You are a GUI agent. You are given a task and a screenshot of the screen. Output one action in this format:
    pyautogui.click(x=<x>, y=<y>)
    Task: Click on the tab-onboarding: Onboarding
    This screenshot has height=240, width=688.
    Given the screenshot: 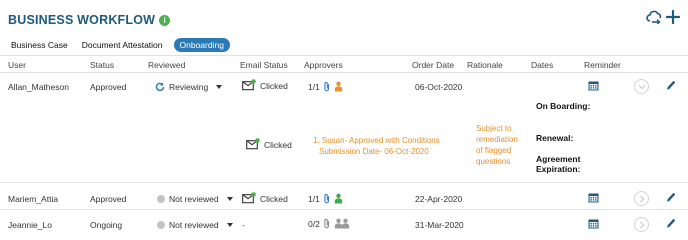 What is the action you would take?
    pyautogui.click(x=201, y=45)
    